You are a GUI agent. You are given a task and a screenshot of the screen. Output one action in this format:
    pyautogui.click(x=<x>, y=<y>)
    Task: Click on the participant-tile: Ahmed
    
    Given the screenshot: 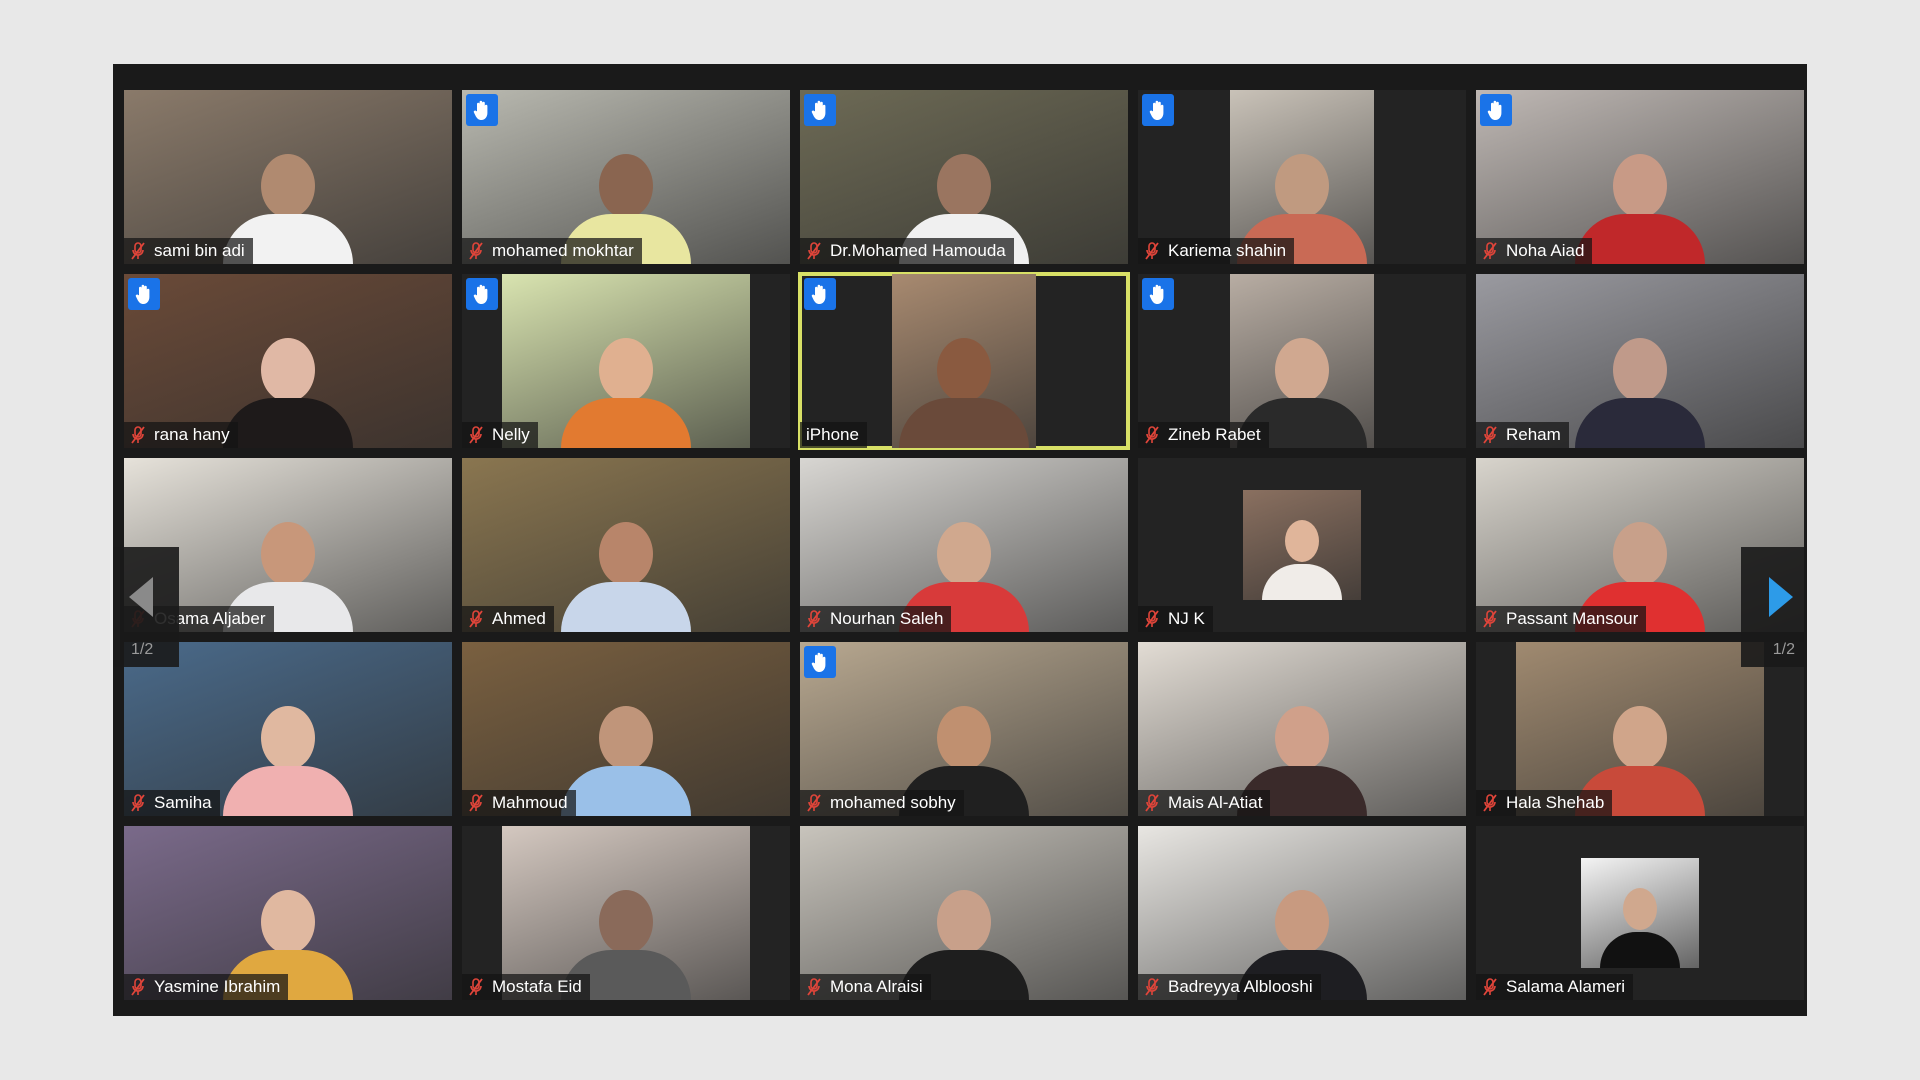 What is the action you would take?
    pyautogui.click(x=626, y=545)
    